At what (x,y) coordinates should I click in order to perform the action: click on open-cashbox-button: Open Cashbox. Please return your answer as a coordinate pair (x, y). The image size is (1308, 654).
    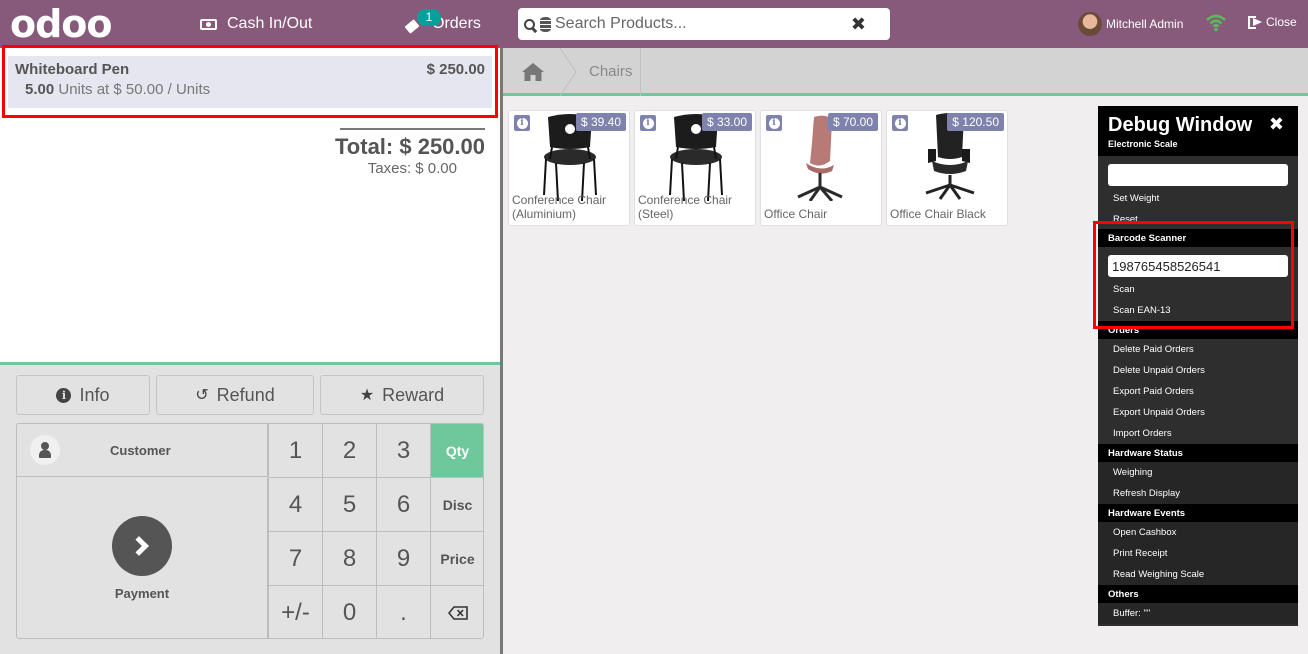
    Looking at the image, I should click on (1198, 532).